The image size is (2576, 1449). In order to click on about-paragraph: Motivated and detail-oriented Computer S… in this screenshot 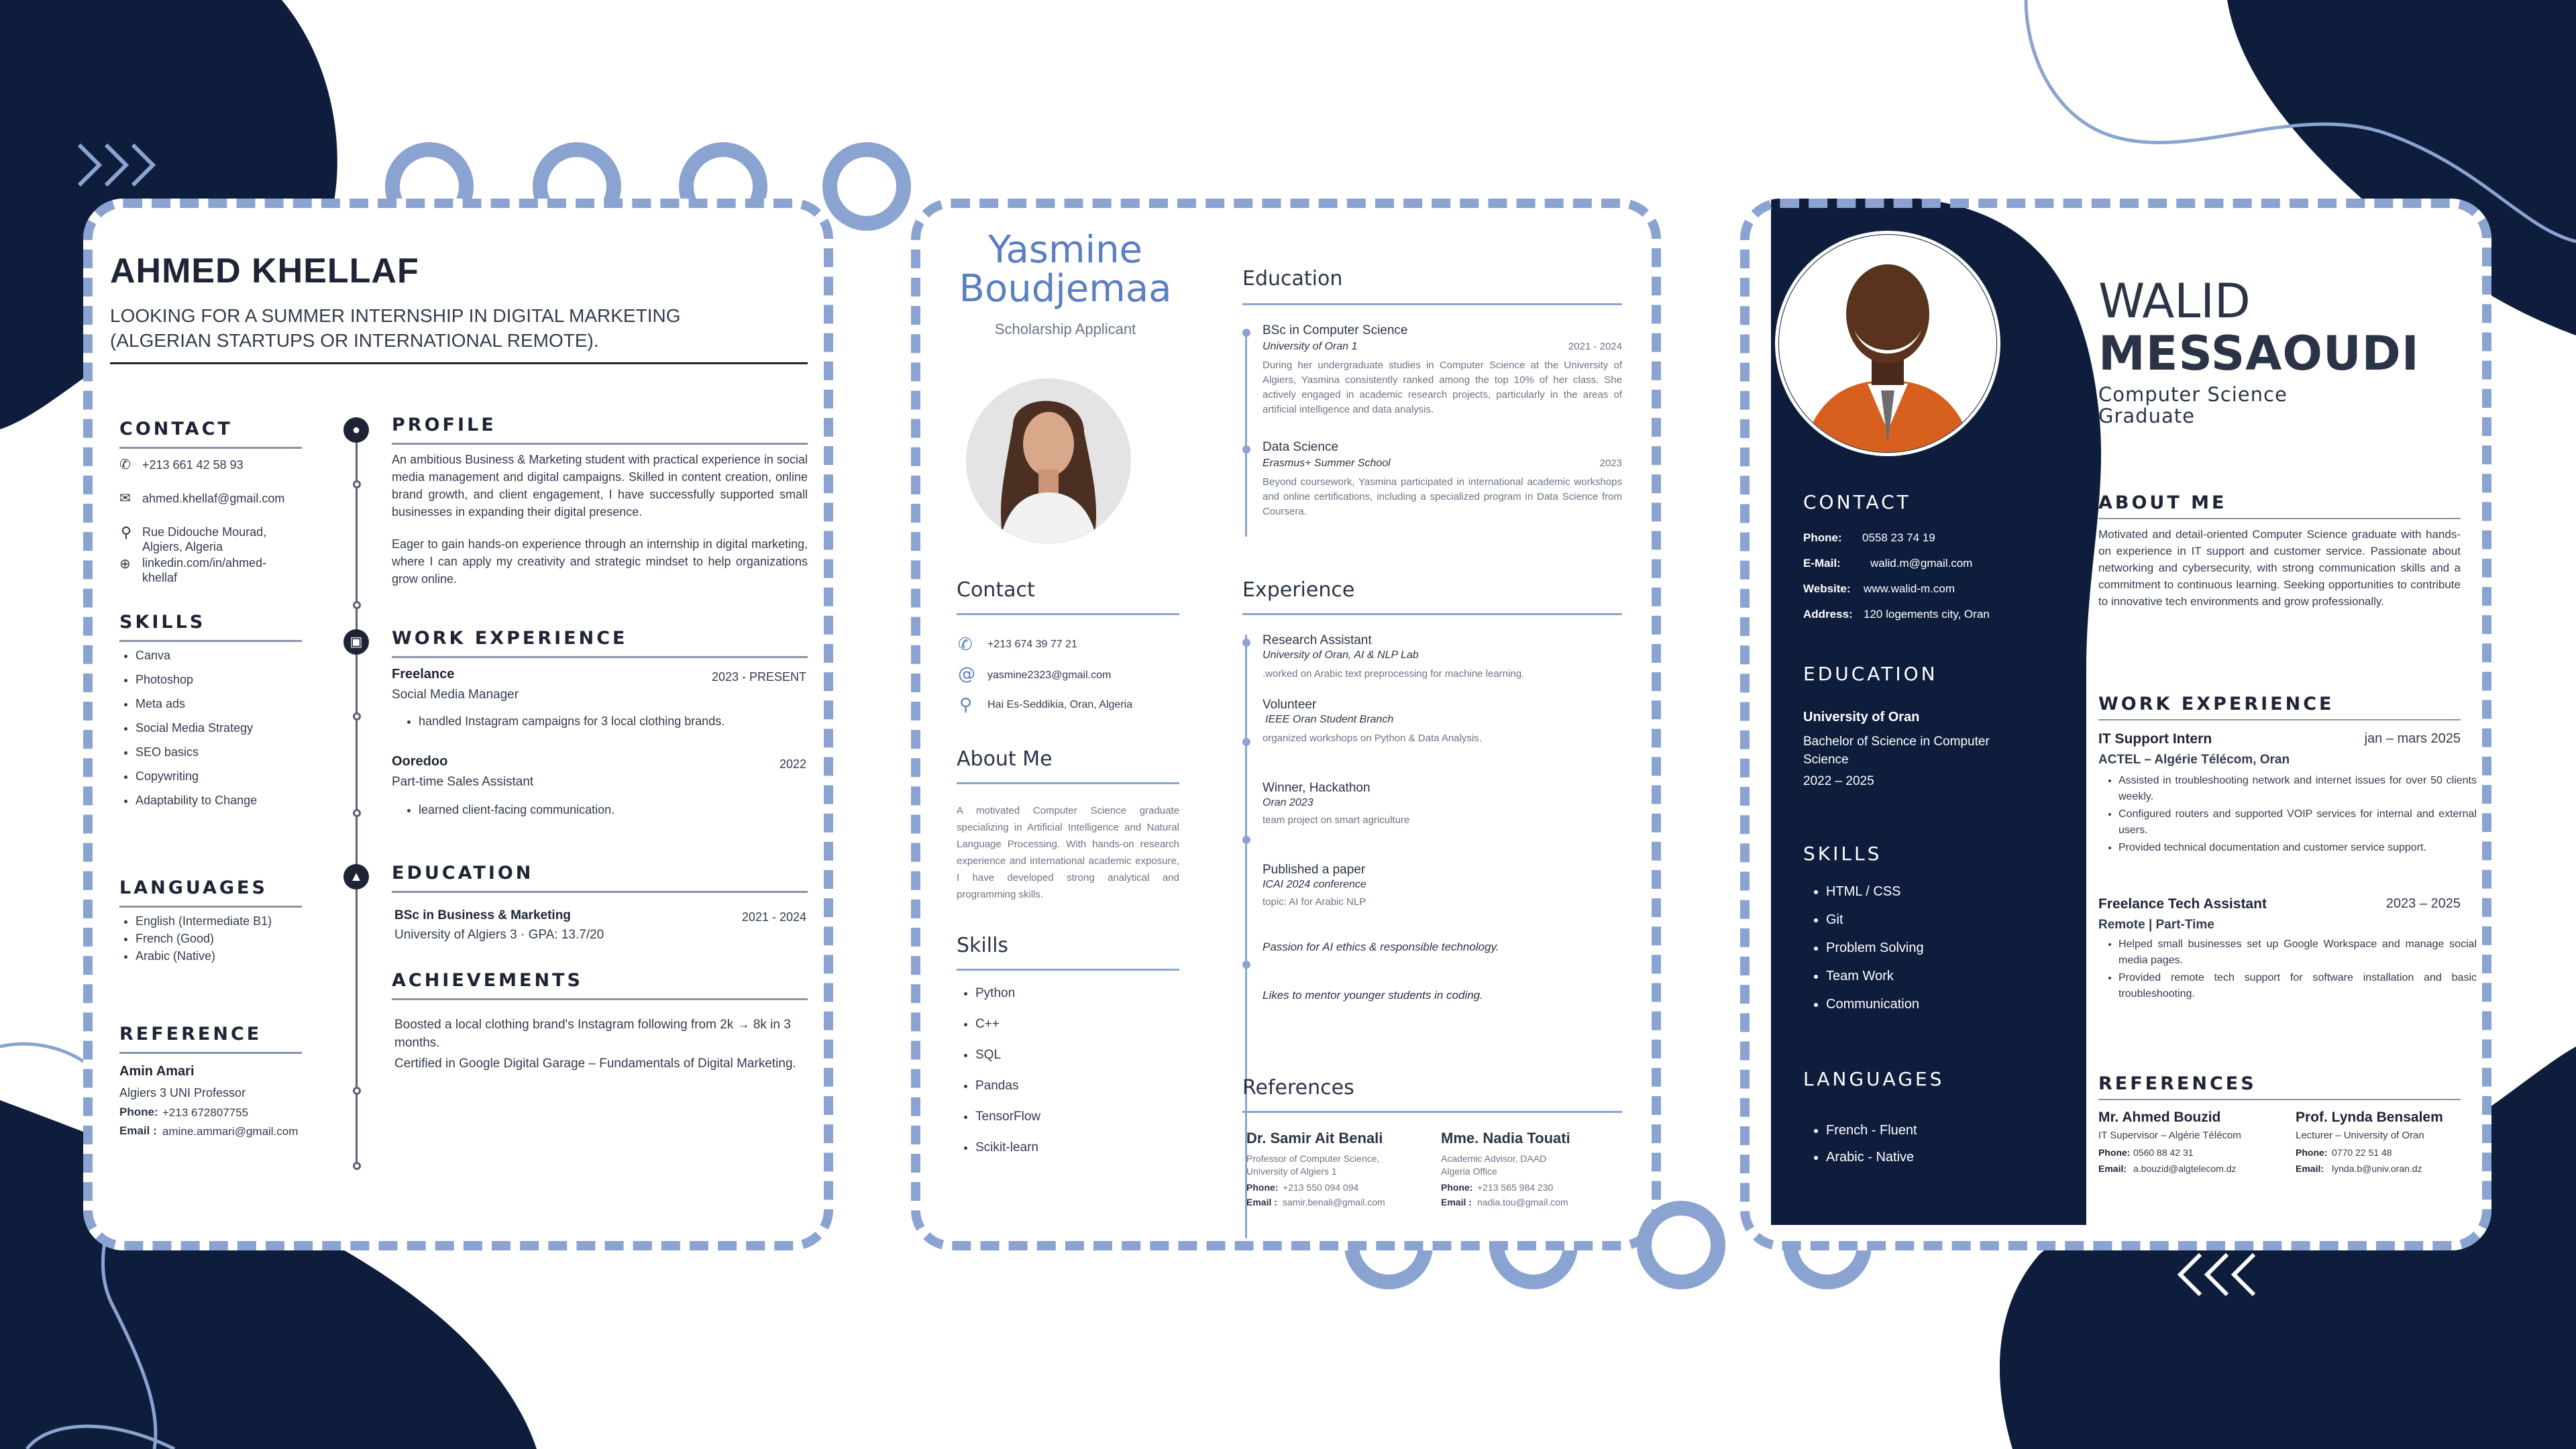, I will do `click(2279, 568)`.